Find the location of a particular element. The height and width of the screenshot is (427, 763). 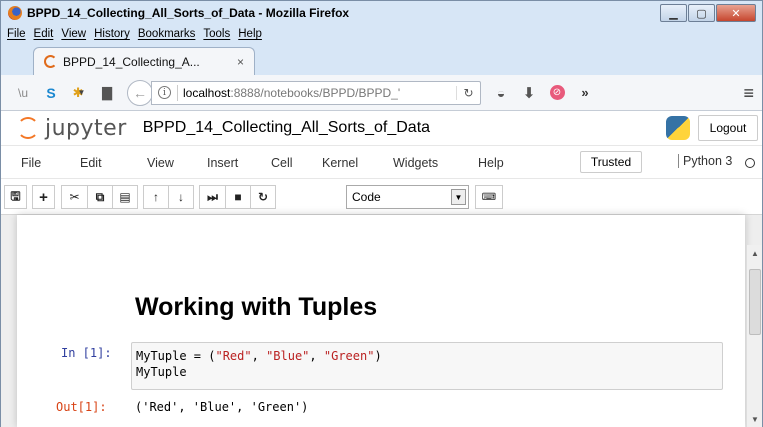

blocked-icon-wrapper: ⊘ is located at coordinates (557, 93).